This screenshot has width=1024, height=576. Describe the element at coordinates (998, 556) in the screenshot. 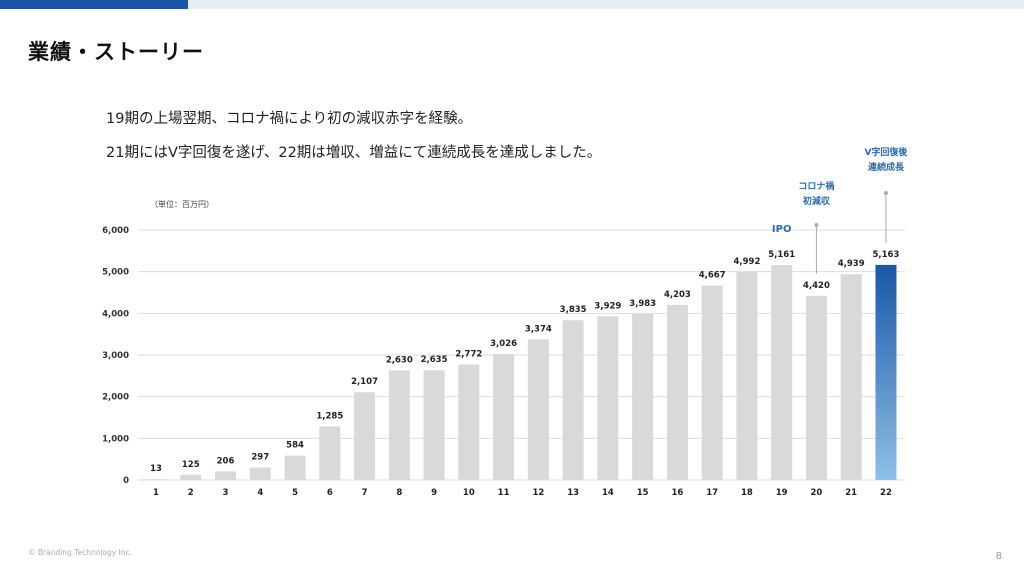

I see `page-number: 8` at that location.